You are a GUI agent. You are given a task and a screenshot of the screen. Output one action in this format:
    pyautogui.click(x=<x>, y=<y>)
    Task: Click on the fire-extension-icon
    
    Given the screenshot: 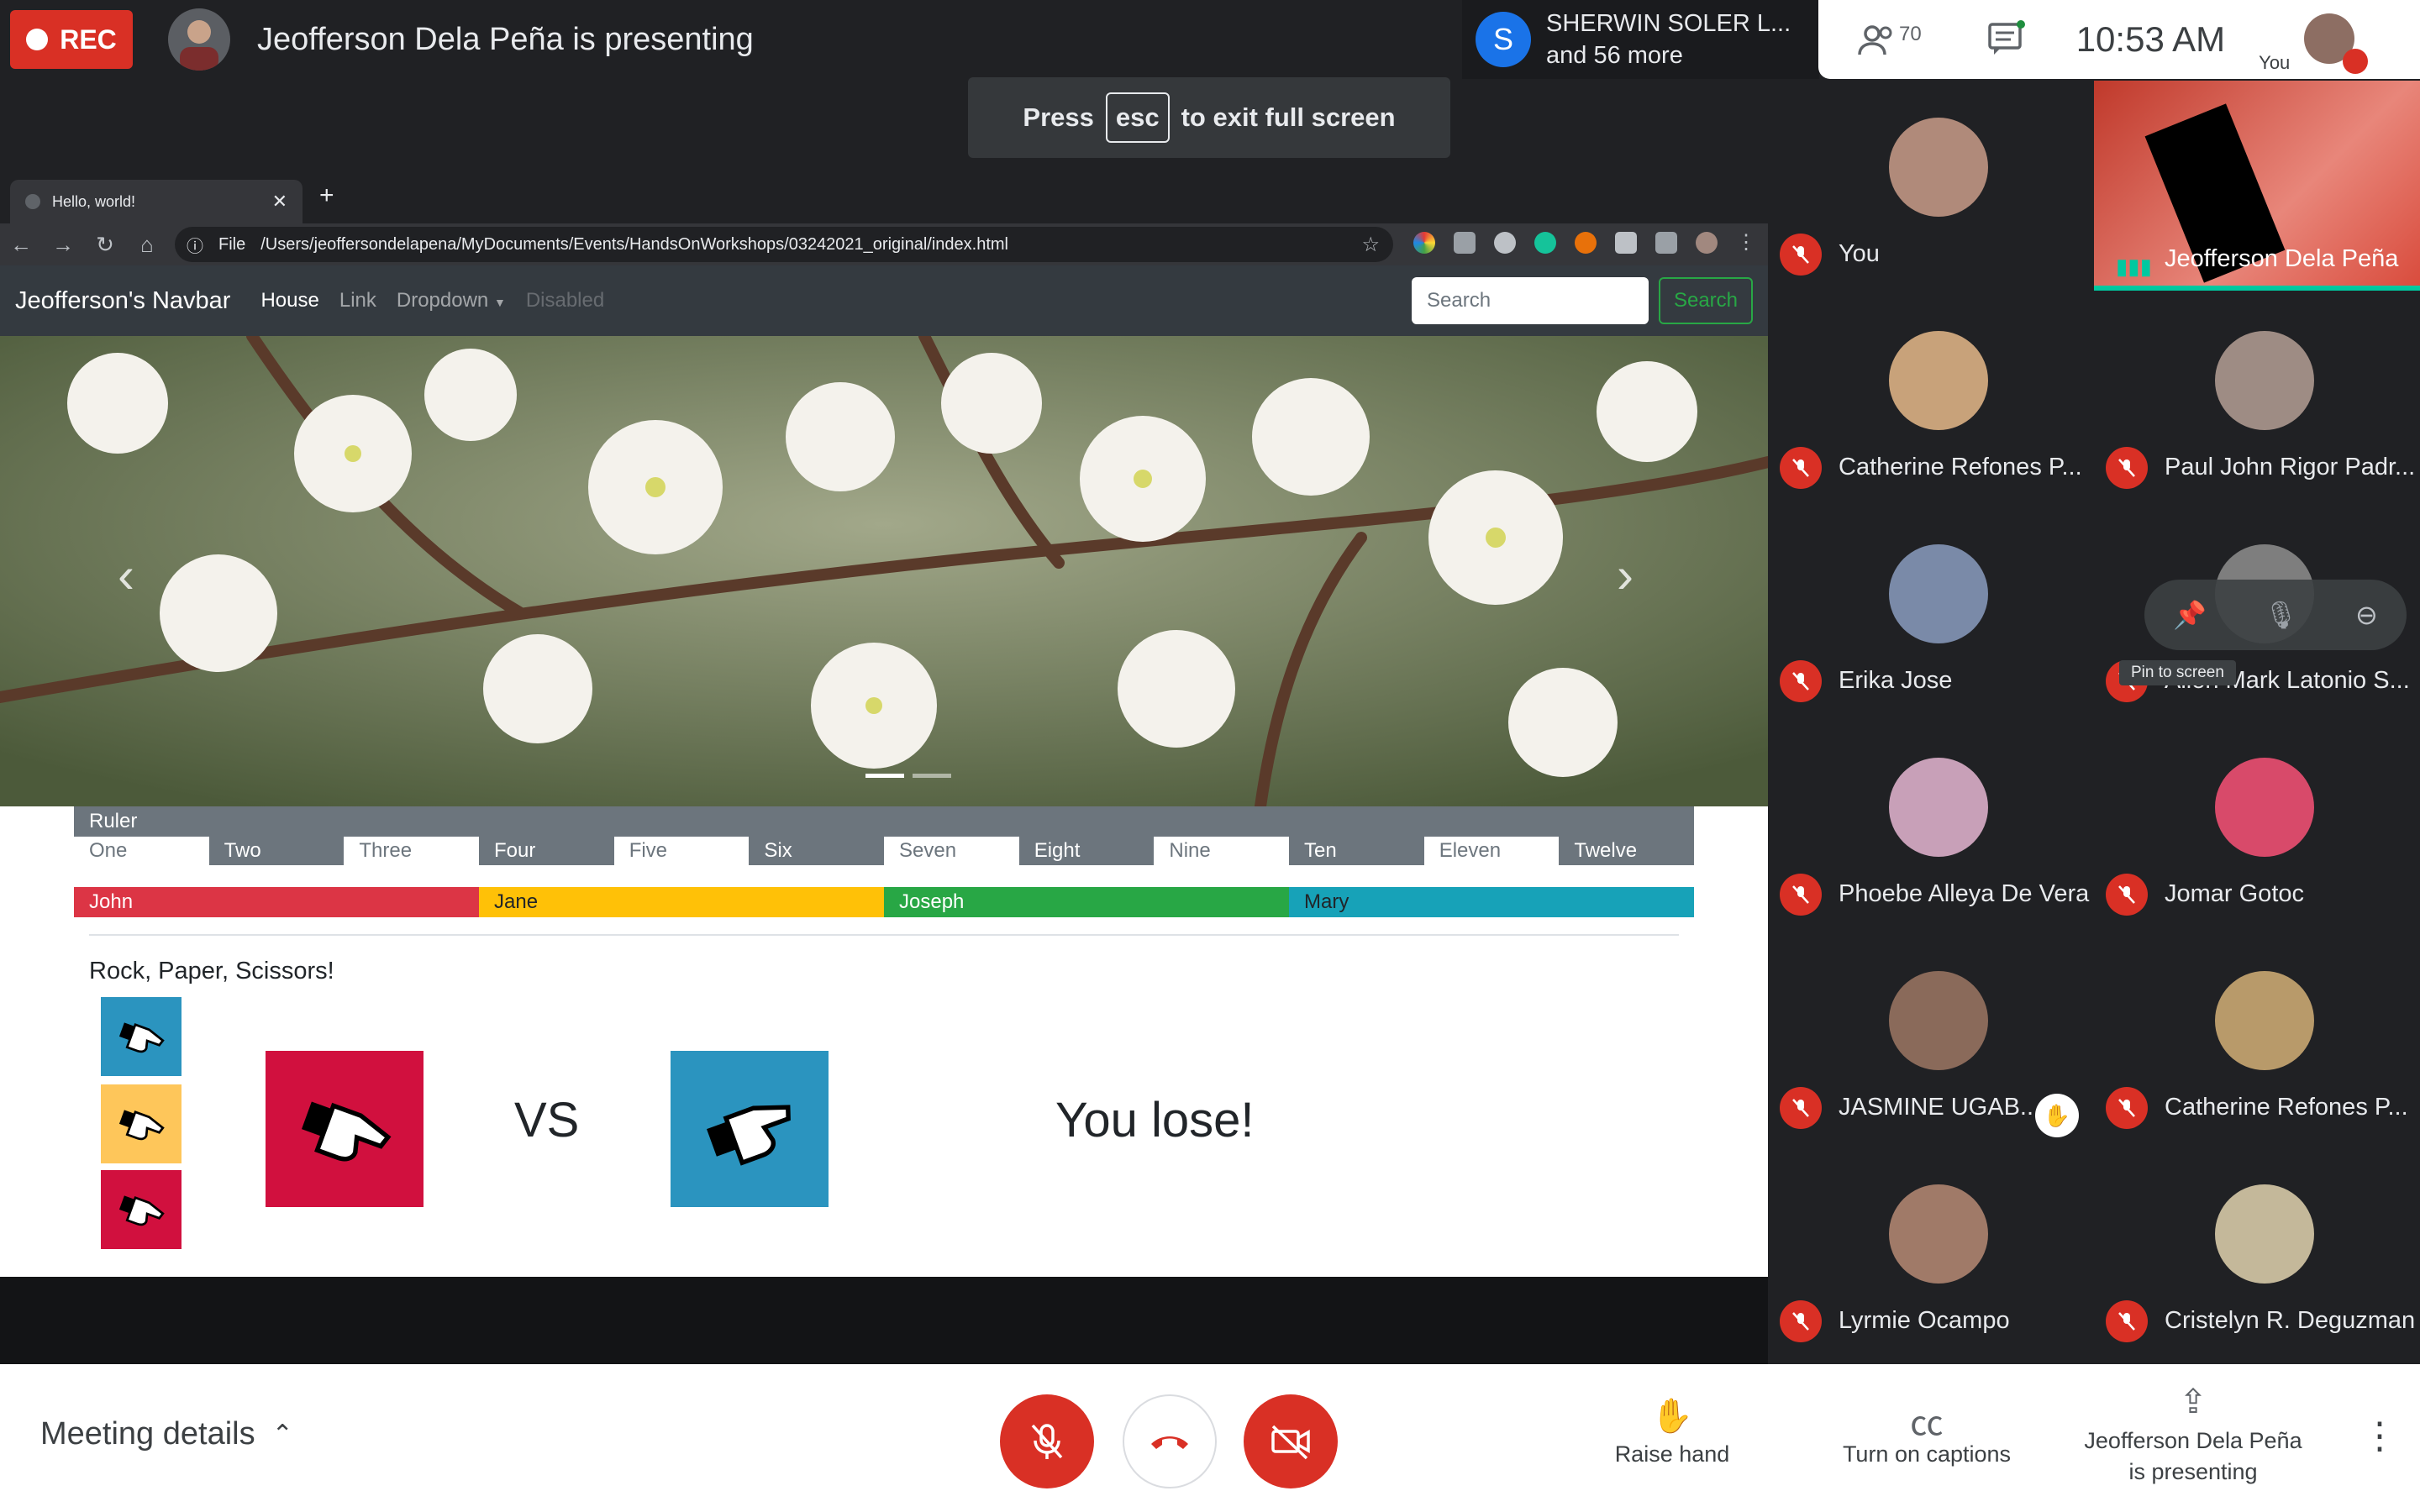 What is the action you would take?
    pyautogui.click(x=1586, y=243)
    